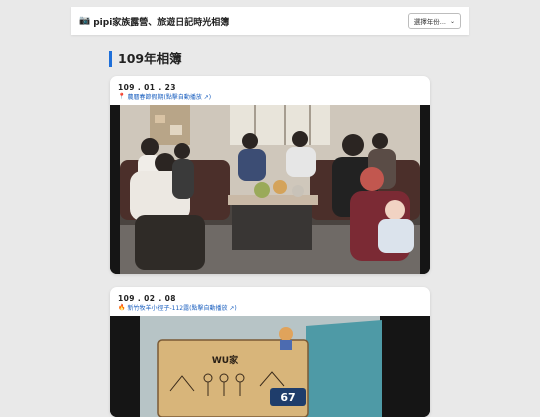  Describe the element at coordinates (147, 87) in the screenshot. I see `album-date: 109 . 01 . 23` at that location.